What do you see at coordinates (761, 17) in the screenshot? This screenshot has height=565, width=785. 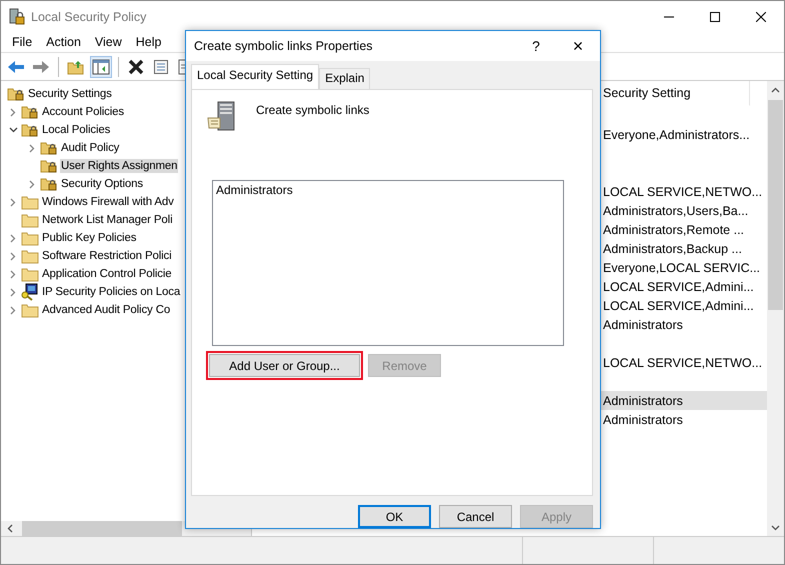 I see `close-icon` at bounding box center [761, 17].